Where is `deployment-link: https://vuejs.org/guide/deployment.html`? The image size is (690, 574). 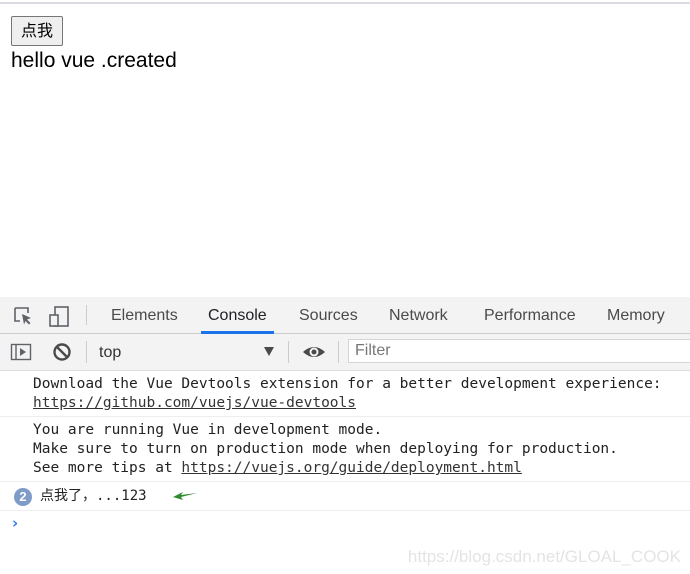
deployment-link: https://vuejs.org/guide/deployment.html is located at coordinates (351, 468).